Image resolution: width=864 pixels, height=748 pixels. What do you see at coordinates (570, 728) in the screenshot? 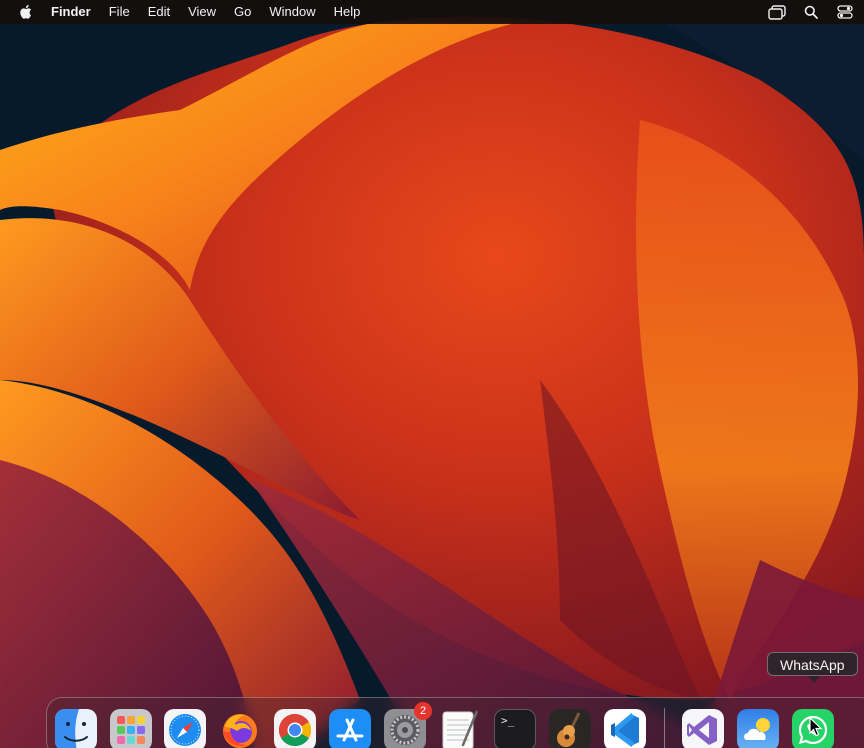
I see `garageband-icon` at bounding box center [570, 728].